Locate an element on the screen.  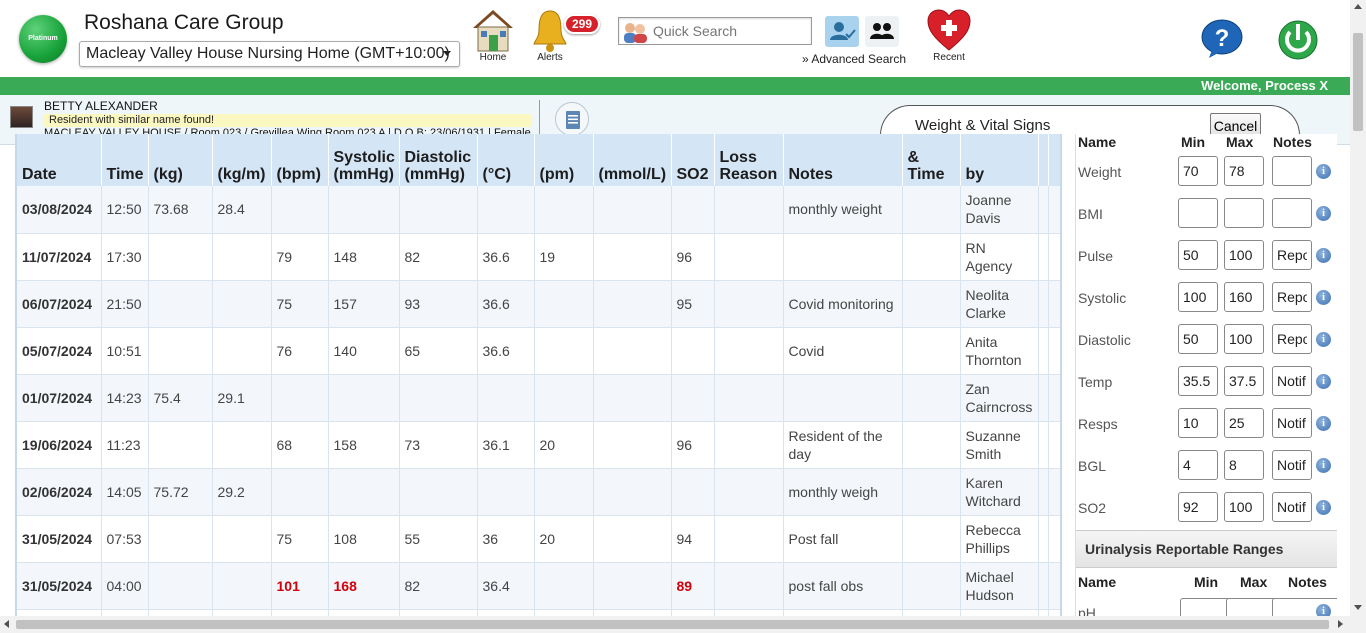
cell-loss is located at coordinates (749, 539).